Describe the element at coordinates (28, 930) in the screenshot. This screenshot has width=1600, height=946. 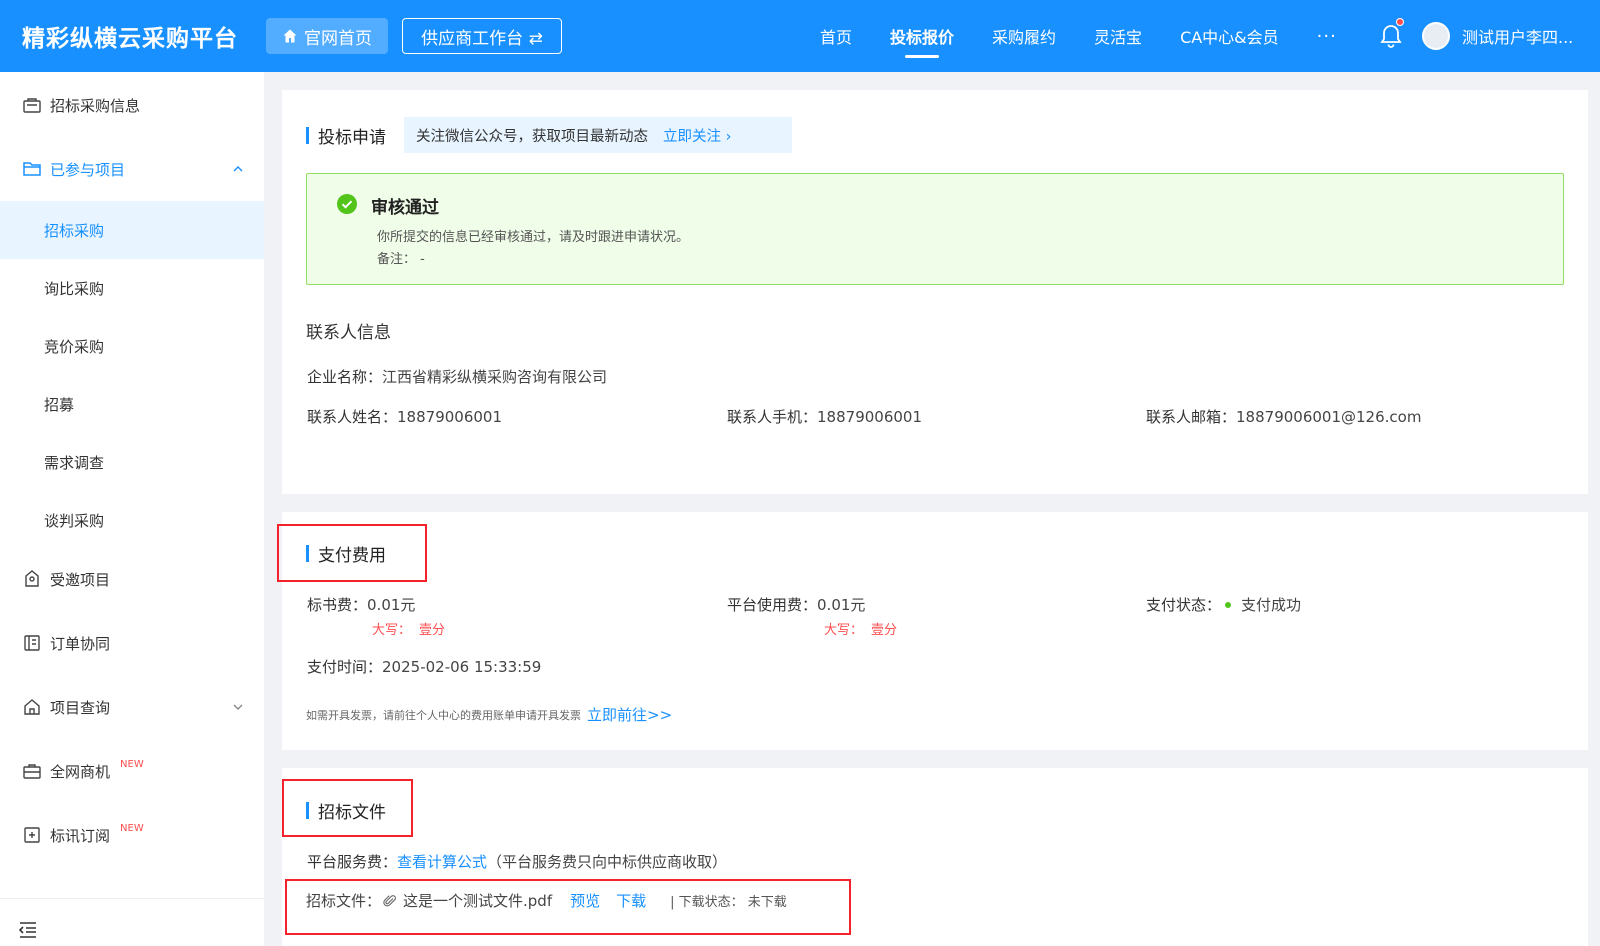
I see `collapse-menu-icon` at that location.